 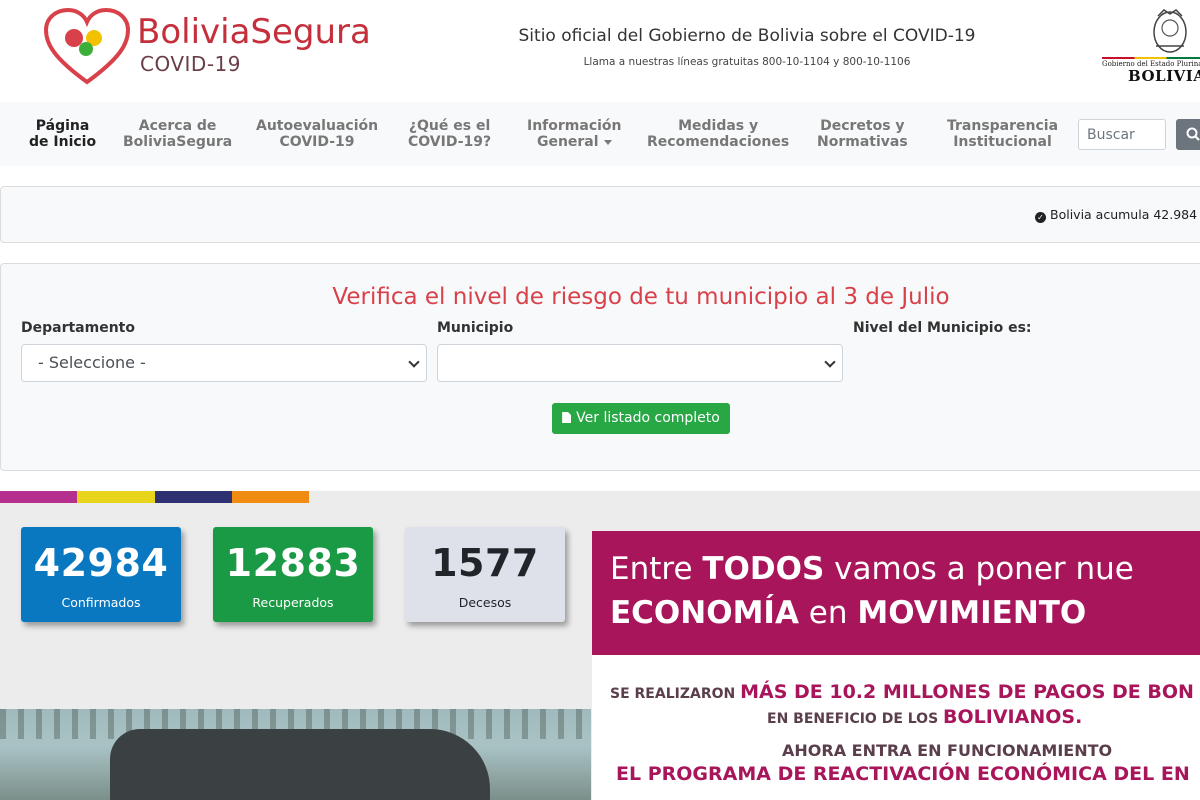 What do you see at coordinates (449, 126) in the screenshot?
I see `nav-item-line1: ¿Qué es el` at bounding box center [449, 126].